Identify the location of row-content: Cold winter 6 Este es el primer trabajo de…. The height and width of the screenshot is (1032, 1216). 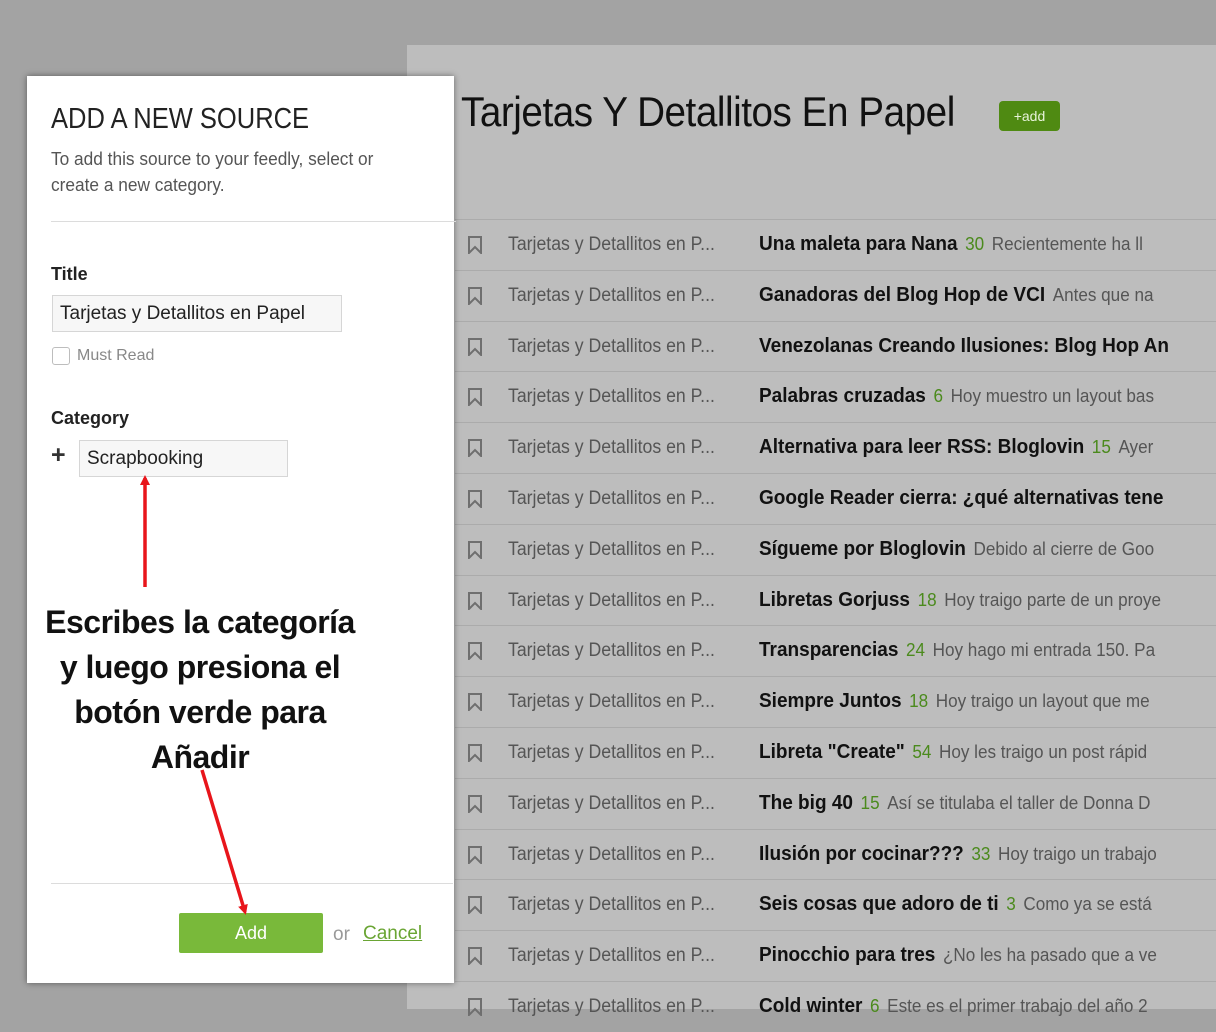
(953, 1006).